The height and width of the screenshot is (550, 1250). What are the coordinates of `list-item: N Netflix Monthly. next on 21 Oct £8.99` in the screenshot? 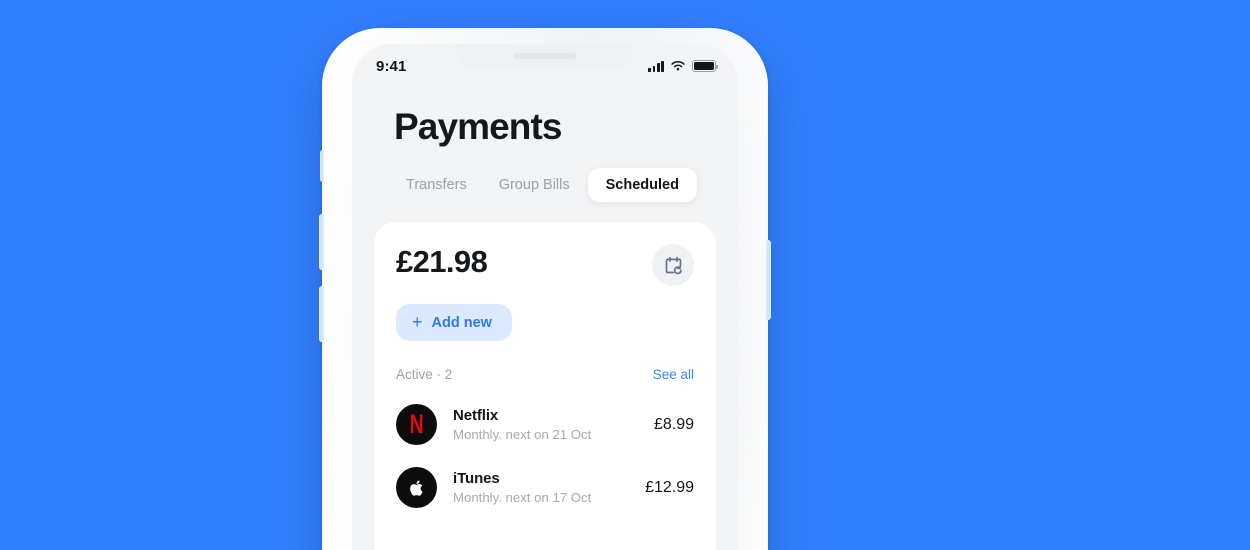 It's located at (545, 424).